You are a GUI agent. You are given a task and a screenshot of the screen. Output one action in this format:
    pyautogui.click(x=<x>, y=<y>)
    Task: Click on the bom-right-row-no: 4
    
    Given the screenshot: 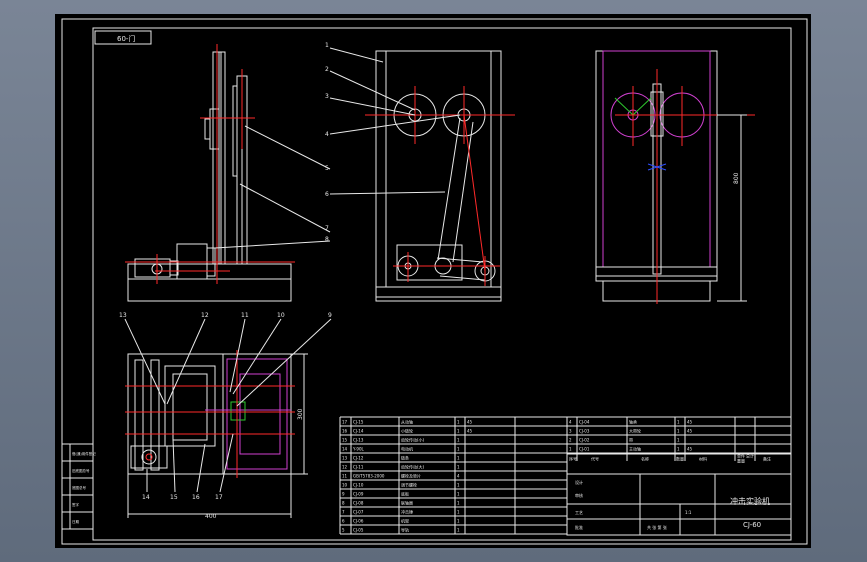 What is the action you would take?
    pyautogui.click(x=570, y=422)
    